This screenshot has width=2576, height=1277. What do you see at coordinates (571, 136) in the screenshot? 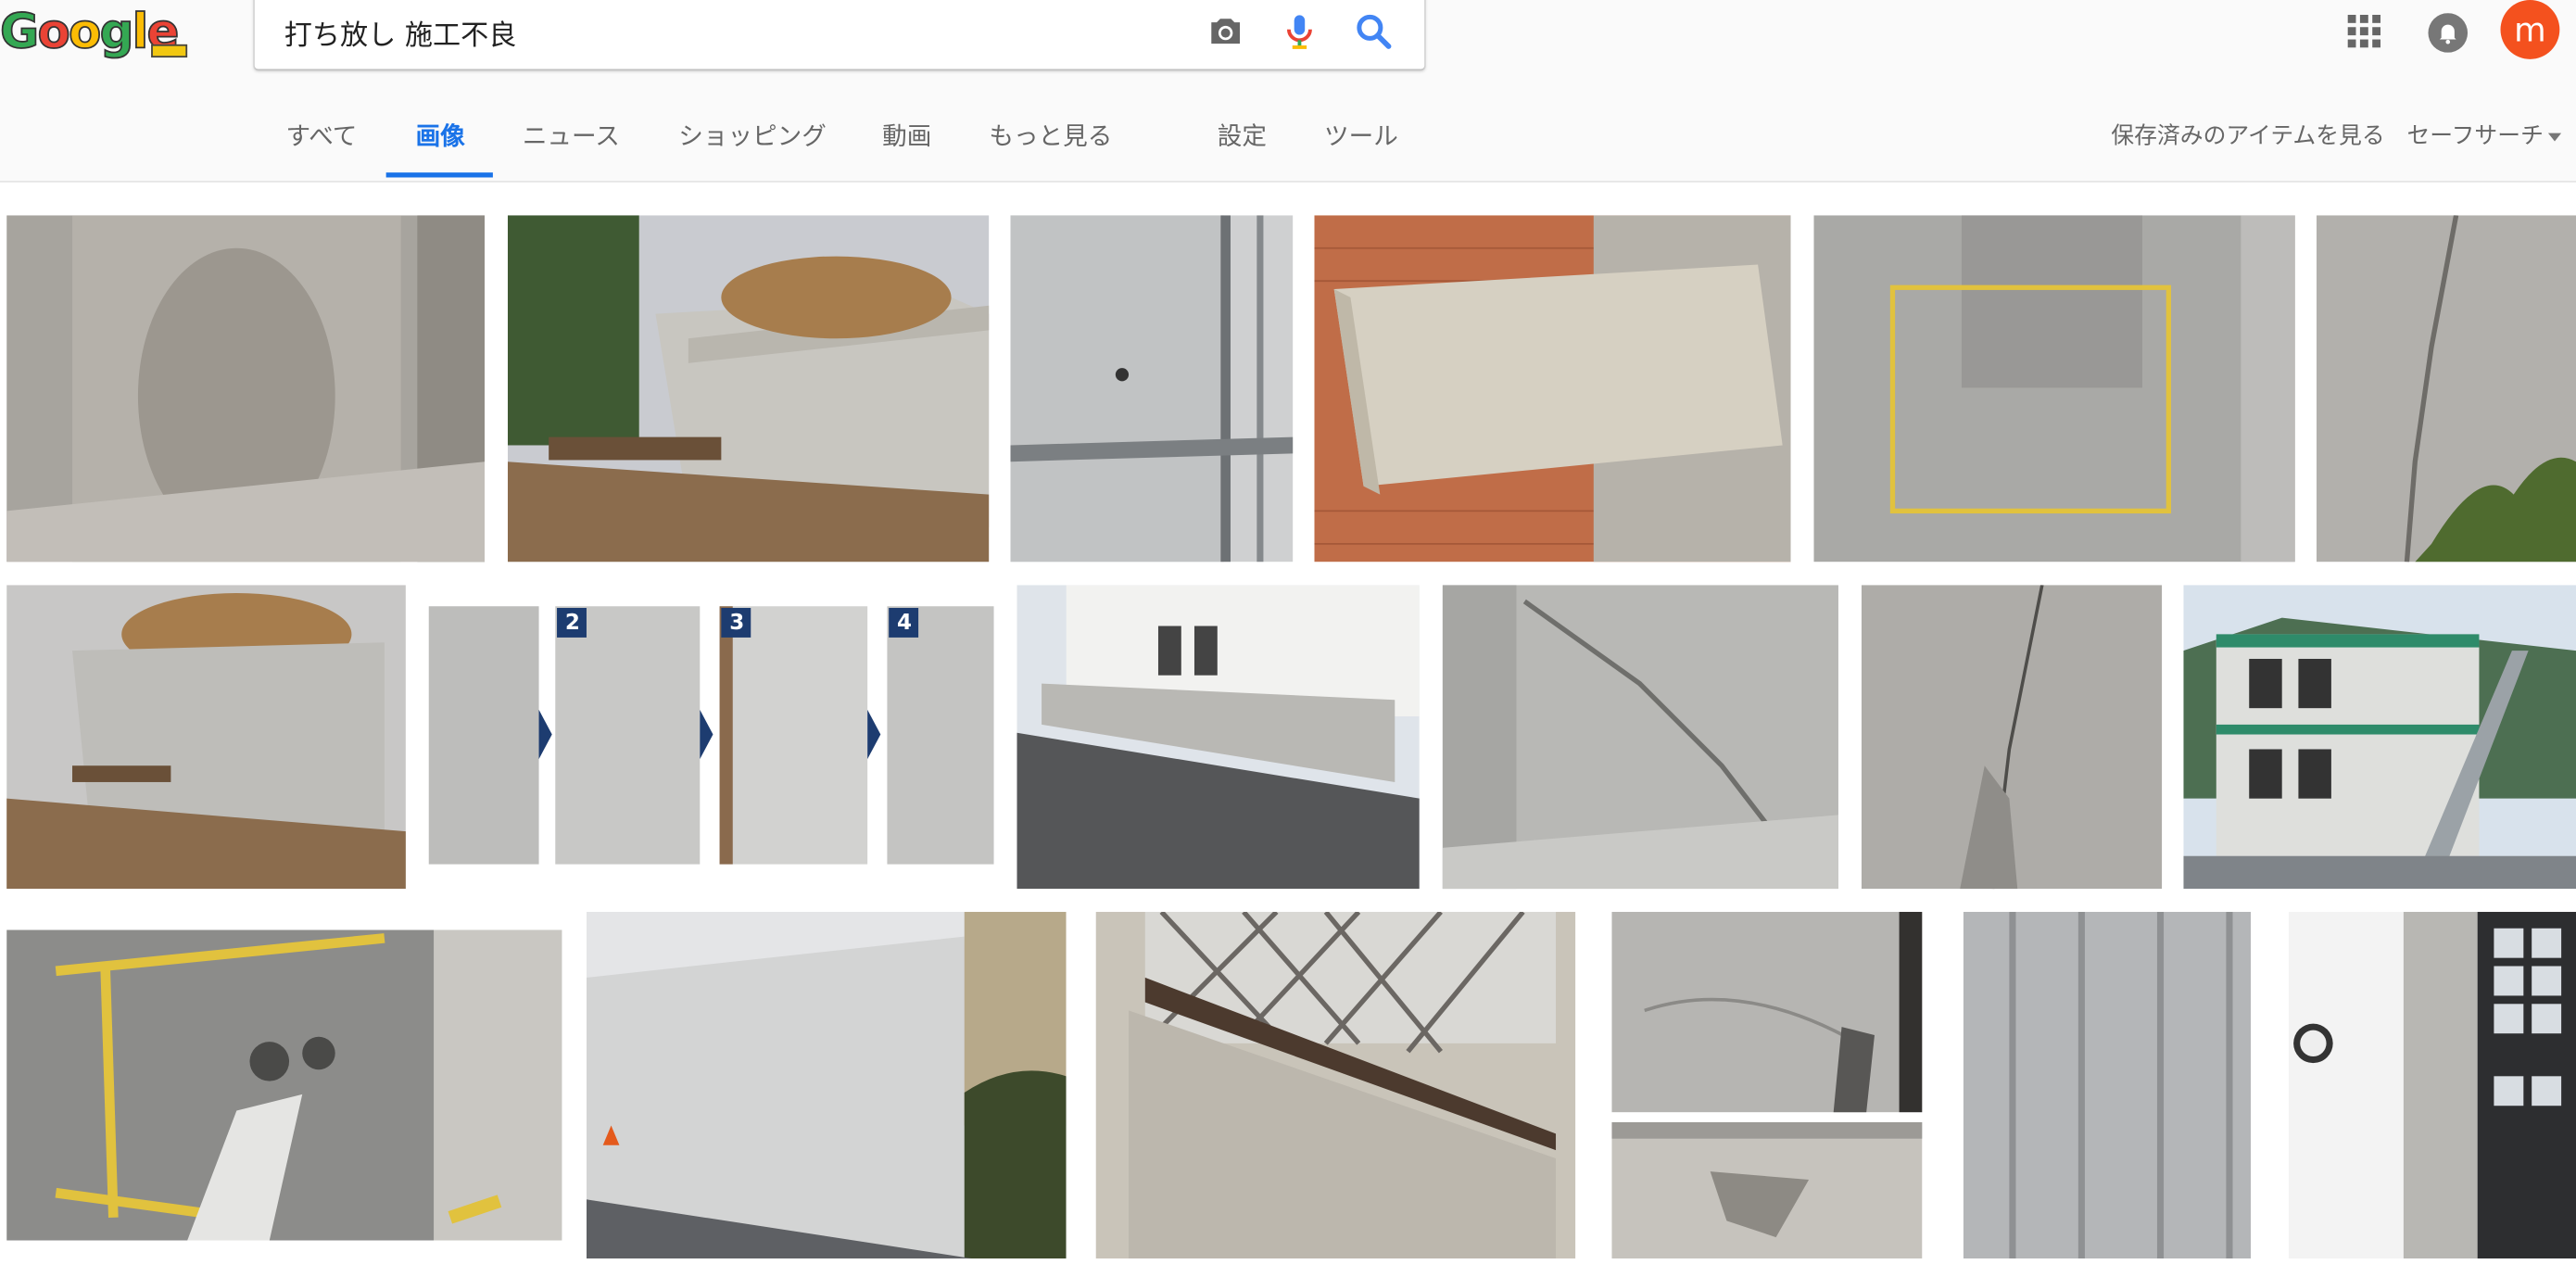
I see `tab-news: ニュース` at bounding box center [571, 136].